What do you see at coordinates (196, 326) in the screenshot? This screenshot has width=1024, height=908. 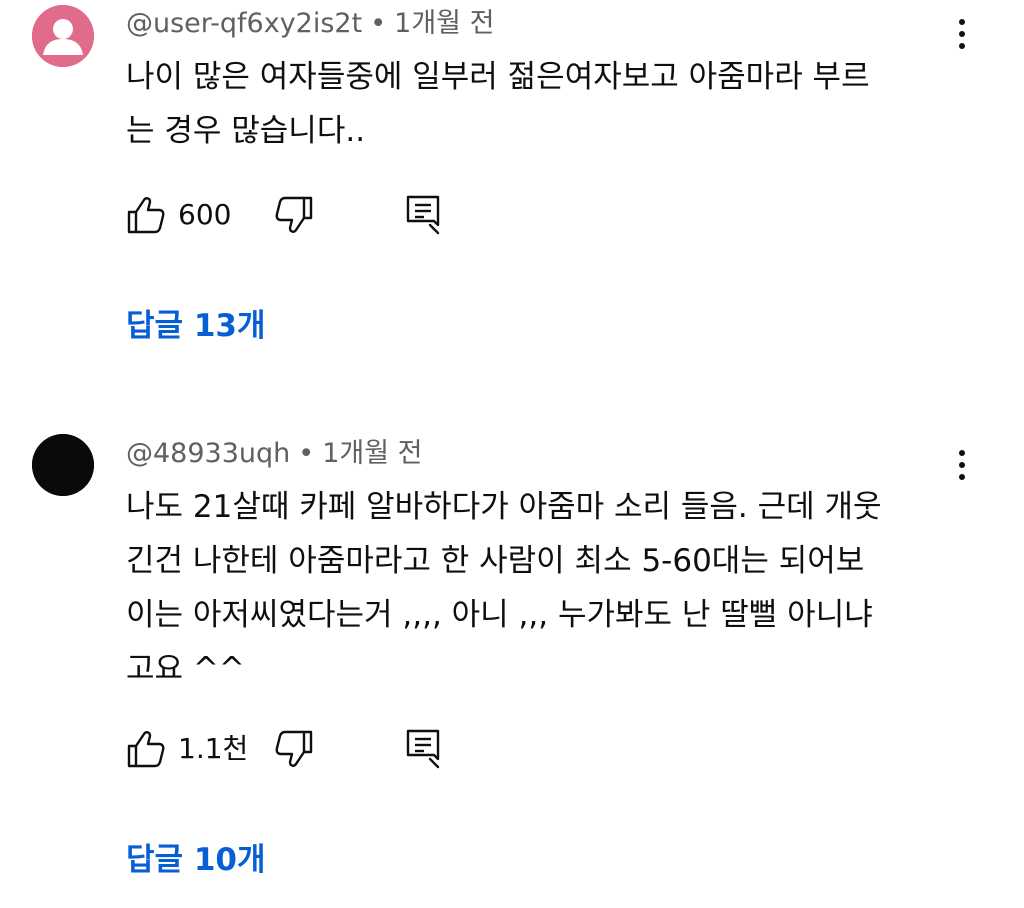 I see `view-replies-button: 답글 13개` at bounding box center [196, 326].